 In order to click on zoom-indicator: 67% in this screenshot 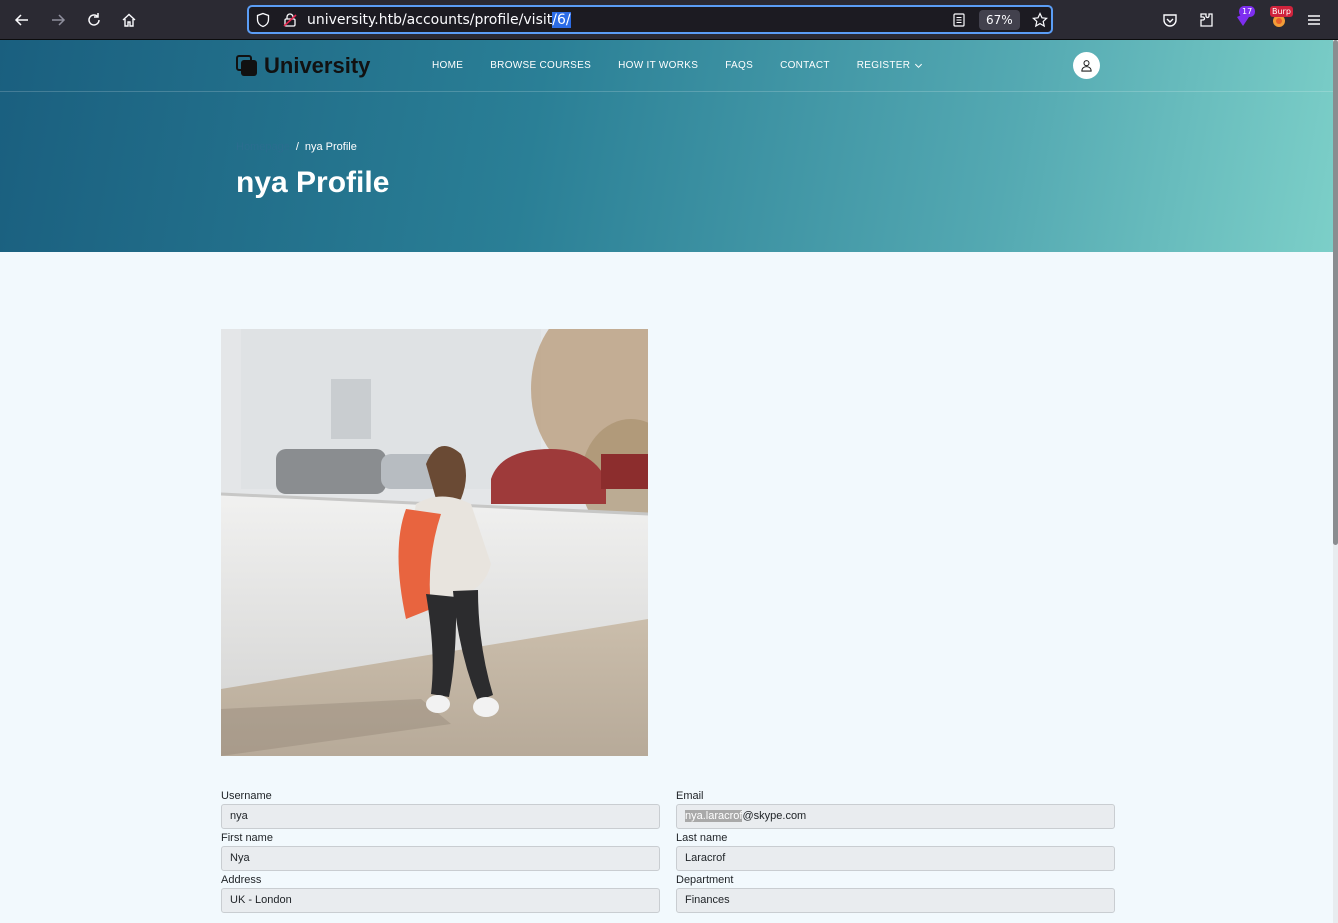, I will do `click(999, 20)`.